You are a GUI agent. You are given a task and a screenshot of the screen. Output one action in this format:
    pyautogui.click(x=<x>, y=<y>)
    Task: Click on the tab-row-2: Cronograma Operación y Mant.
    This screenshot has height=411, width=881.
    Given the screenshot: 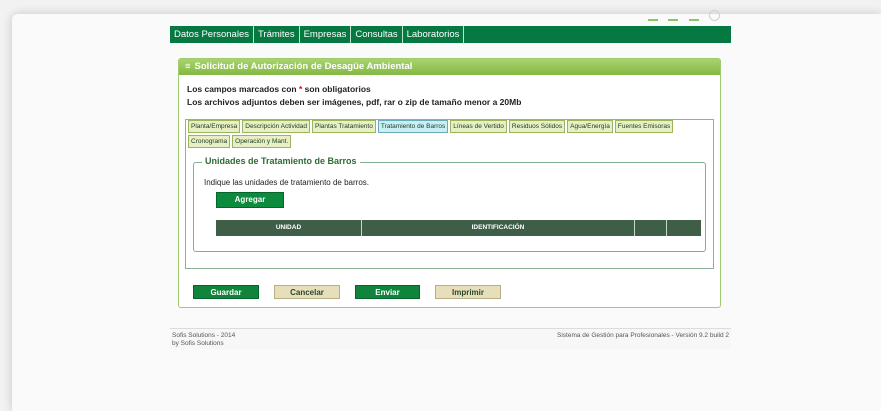 What is the action you would take?
    pyautogui.click(x=240, y=141)
    